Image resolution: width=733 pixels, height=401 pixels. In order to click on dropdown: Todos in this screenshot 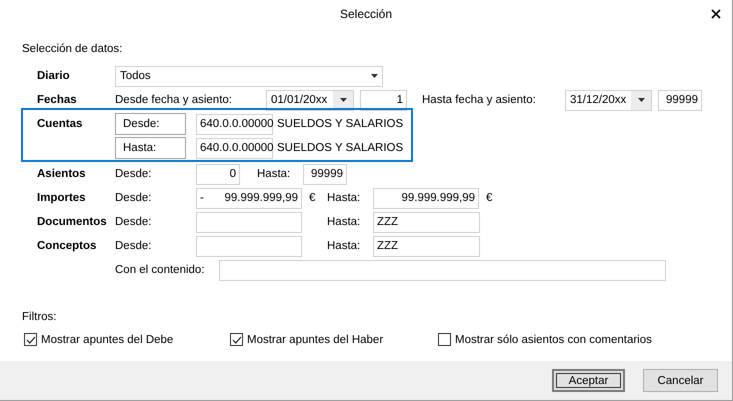, I will do `click(249, 76)`.